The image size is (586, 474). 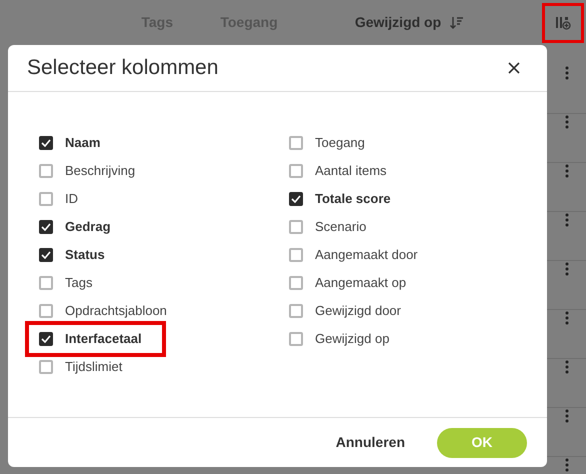 What do you see at coordinates (514, 68) in the screenshot?
I see `close-icon` at bounding box center [514, 68].